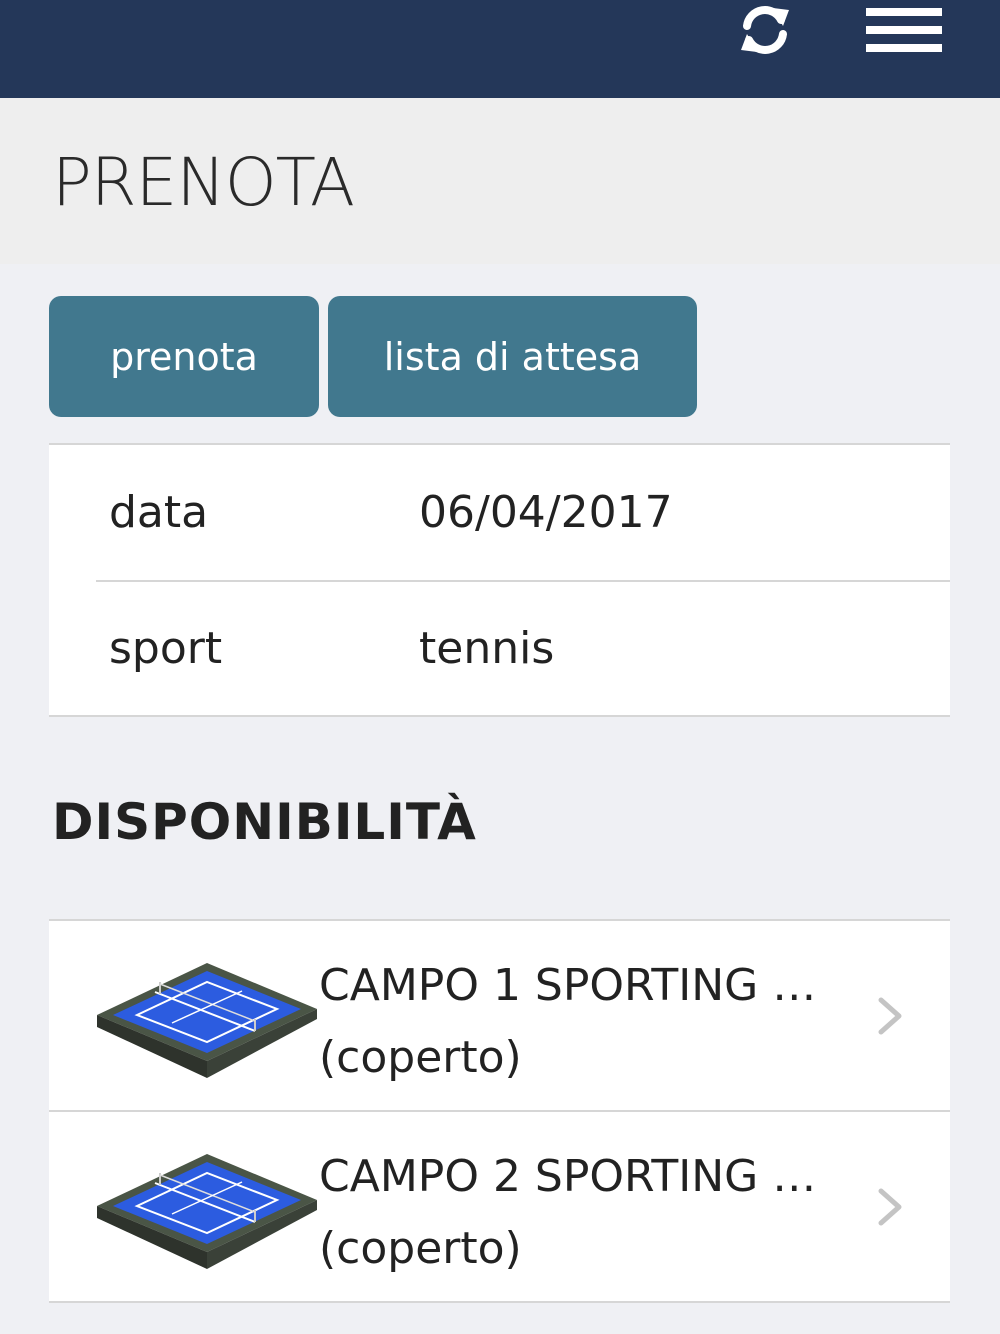 Image resolution: width=1000 pixels, height=1334 pixels. I want to click on refresh-icon, so click(765, 30).